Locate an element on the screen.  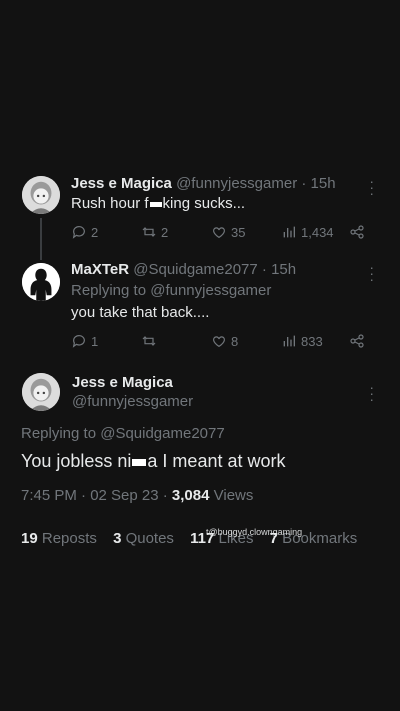
like-count: 35 is located at coordinates (238, 232).